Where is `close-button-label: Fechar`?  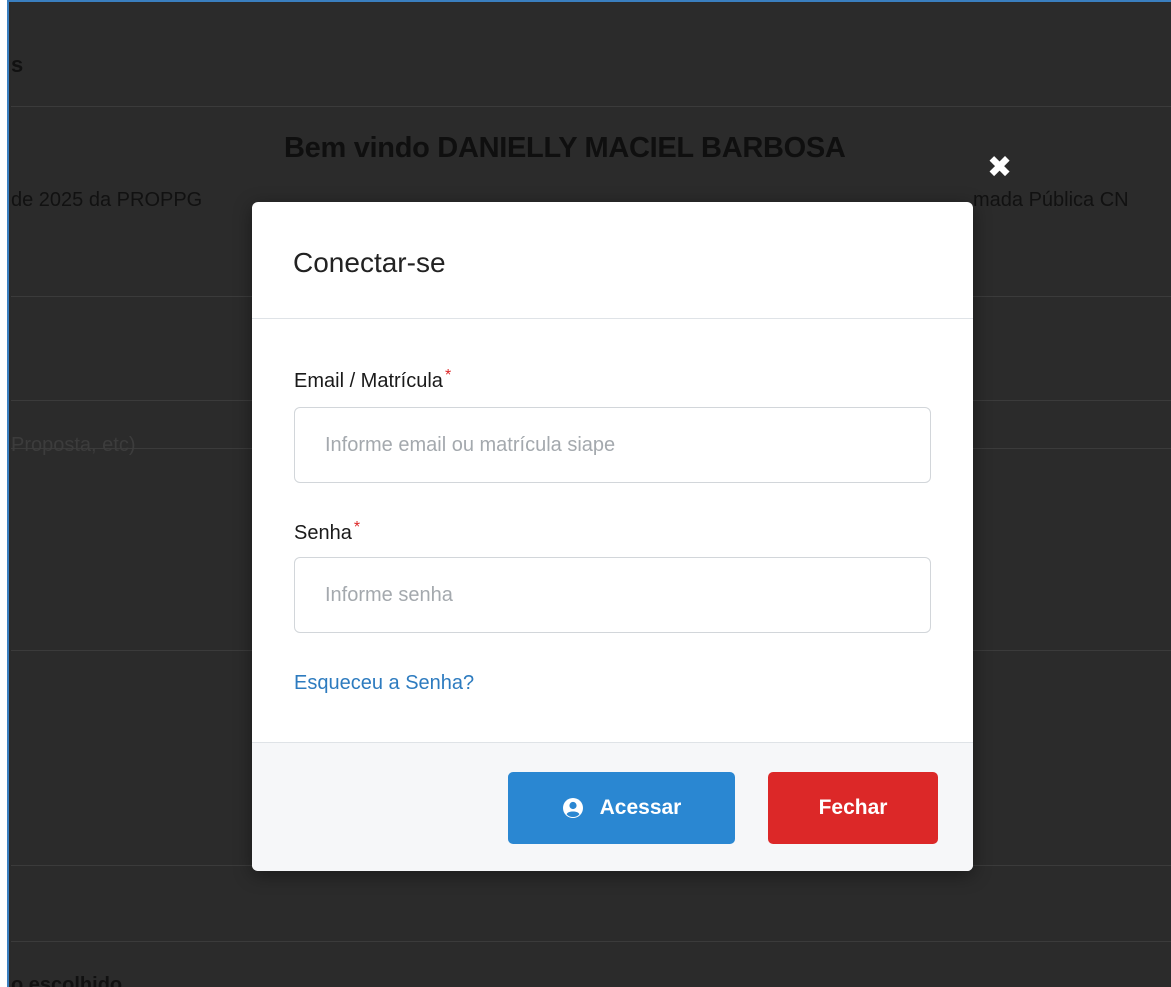
close-button-label: Fechar is located at coordinates (853, 807).